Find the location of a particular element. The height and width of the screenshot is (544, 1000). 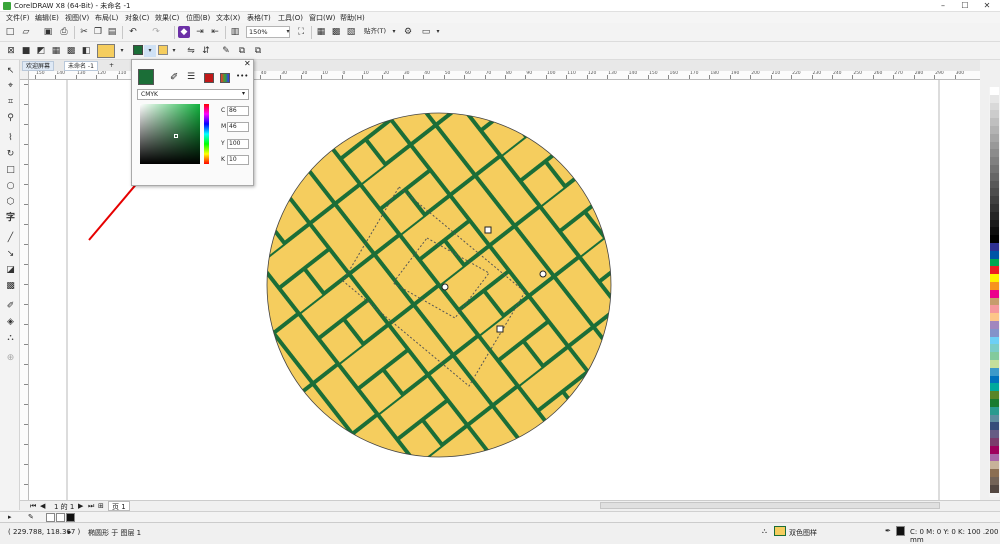

freehand-tool-icon: ⌇ is located at coordinates (10, 138).